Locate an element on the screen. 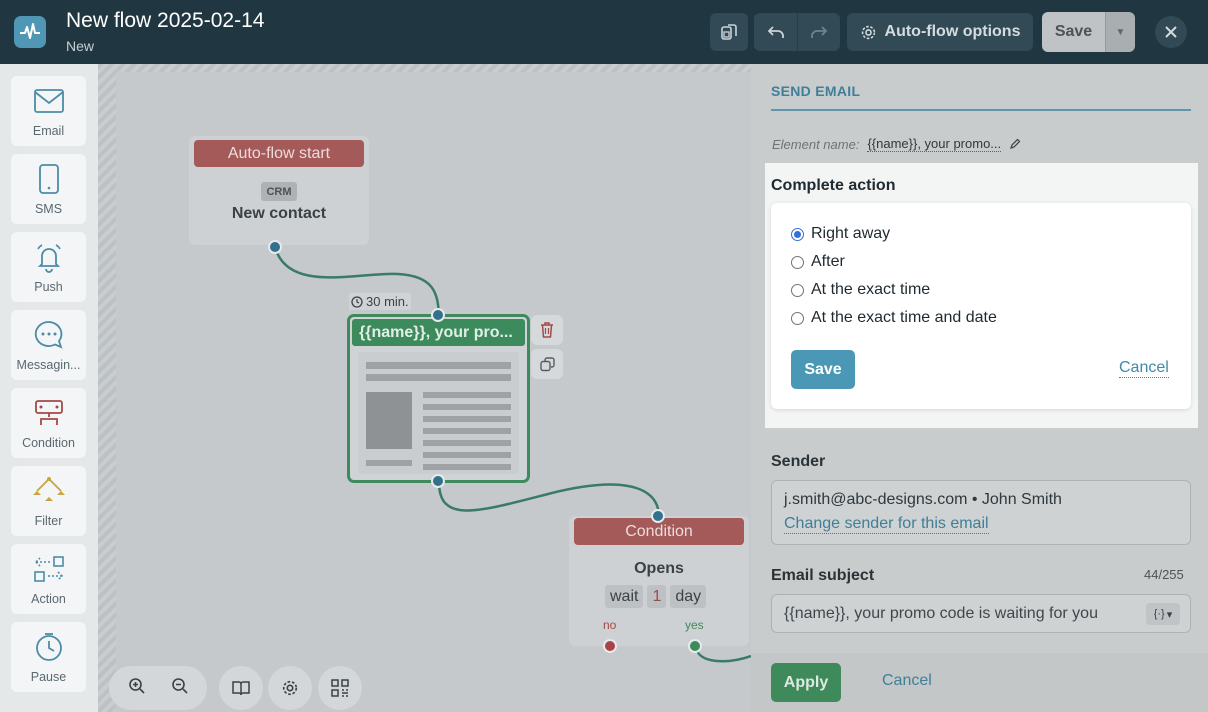 The height and width of the screenshot is (712, 1208). complete-action-title: Complete action is located at coordinates (833, 185).